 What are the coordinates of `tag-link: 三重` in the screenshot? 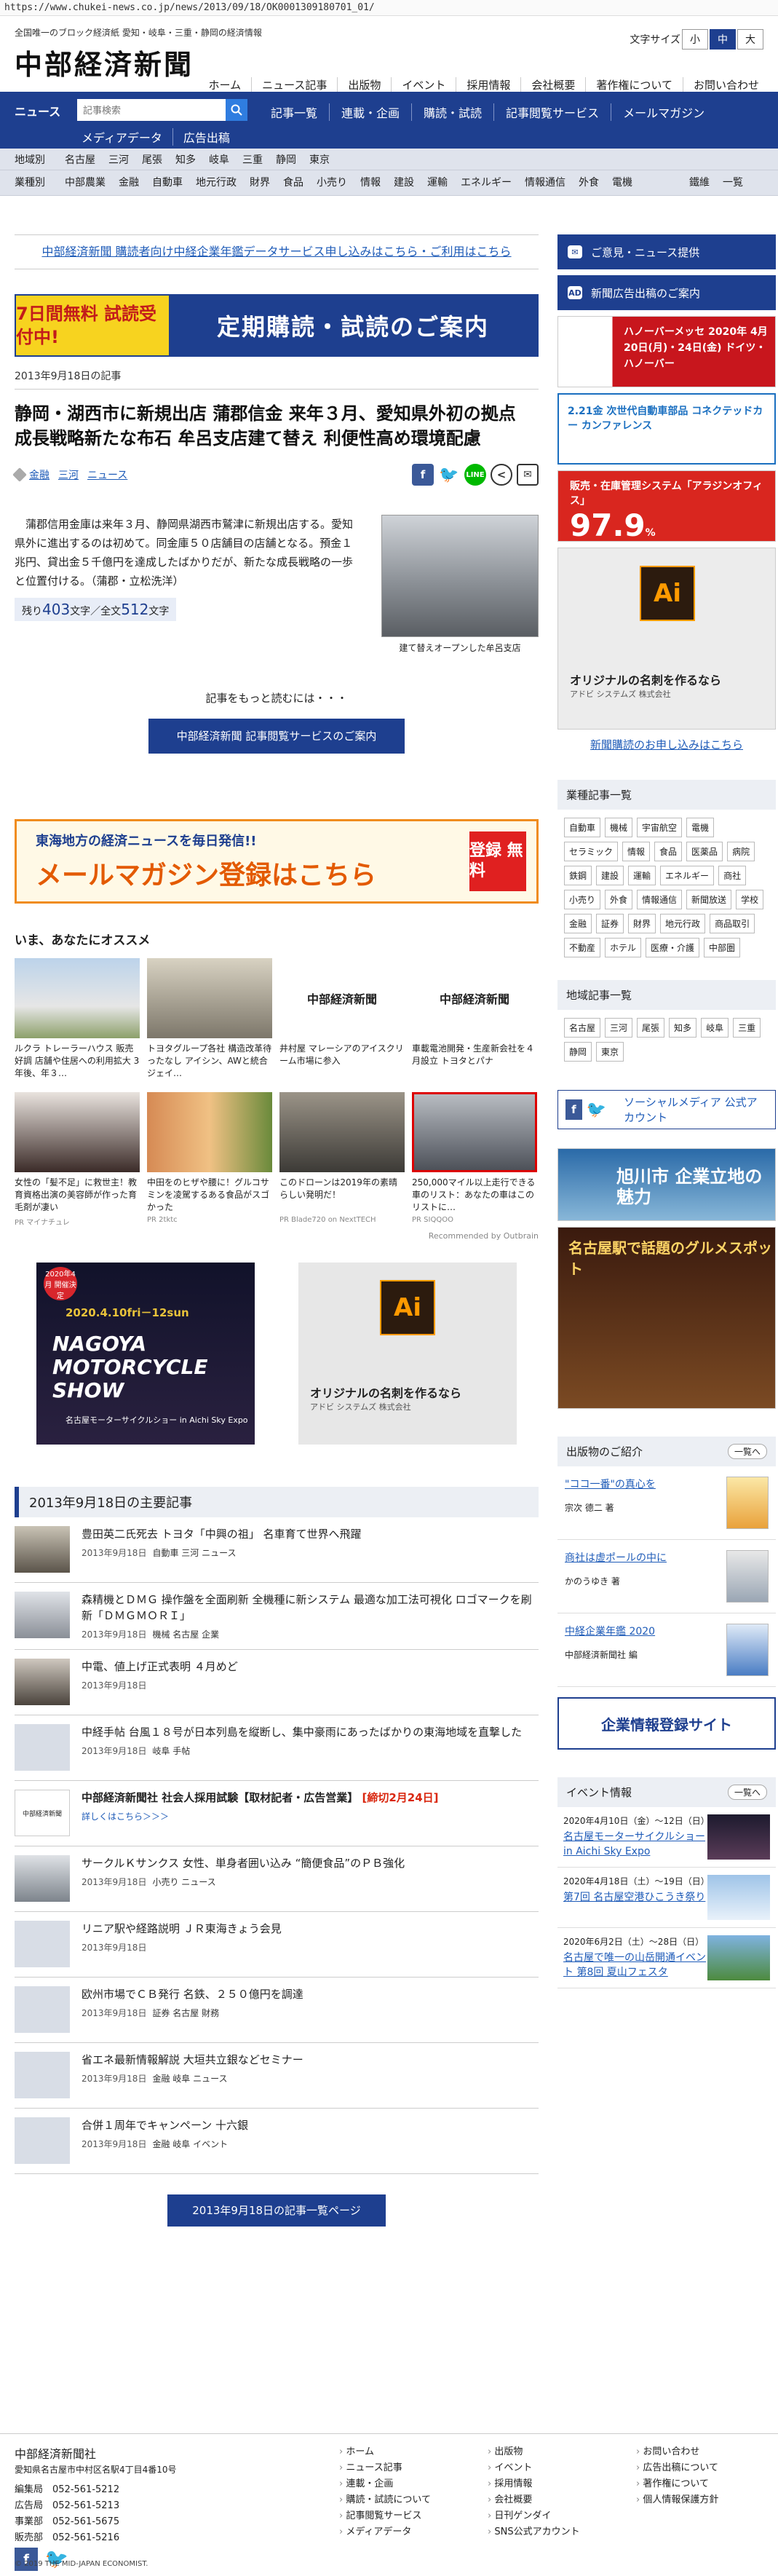 It's located at (747, 1028).